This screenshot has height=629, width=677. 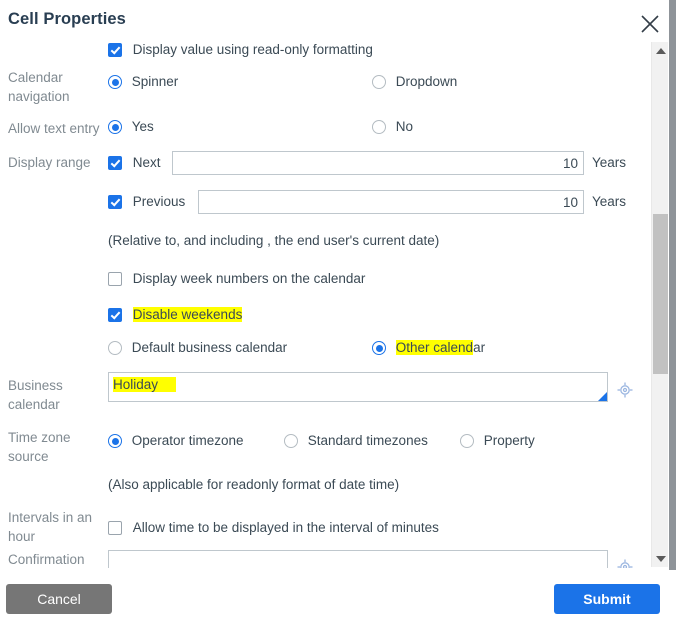 I want to click on row-disable-weekends: Disable weekends, so click(x=325, y=317).